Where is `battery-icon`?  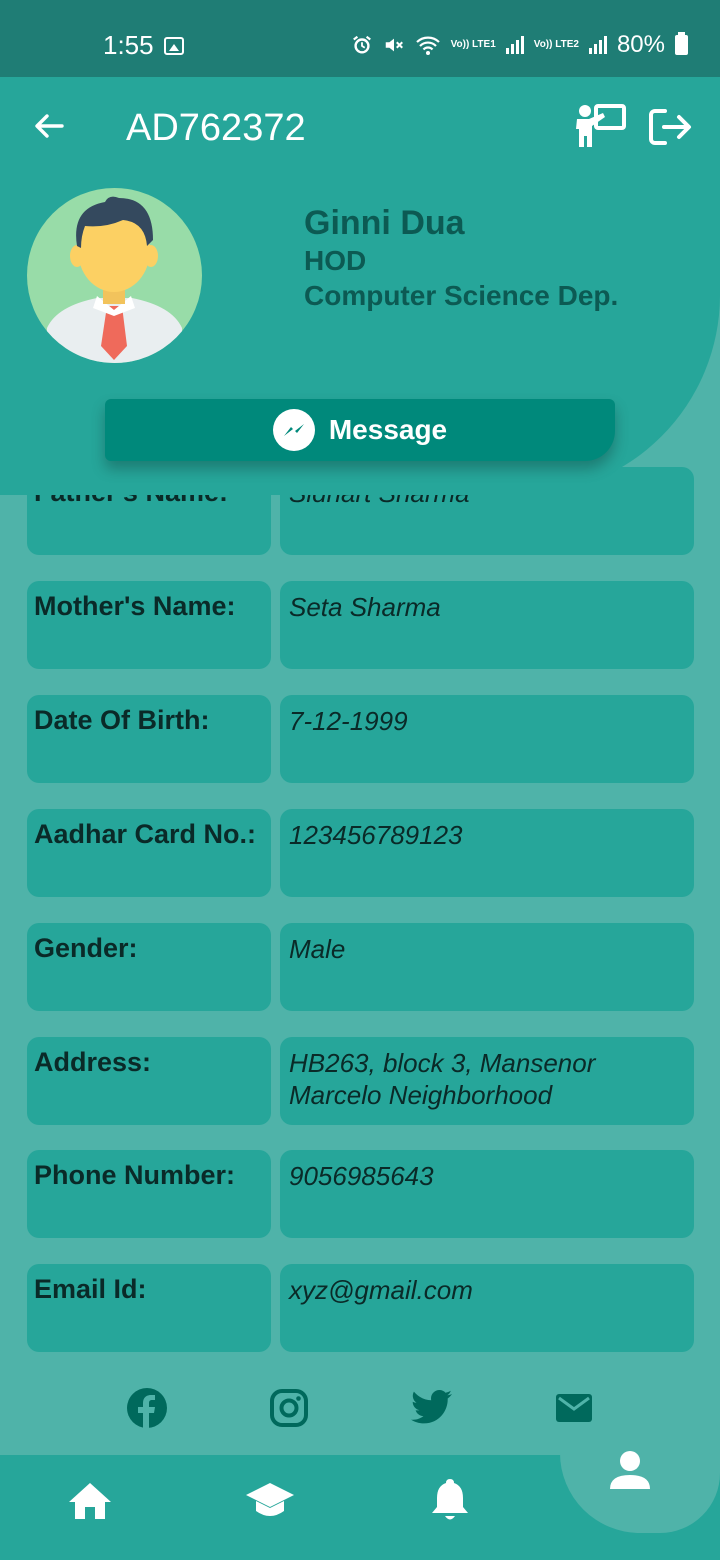
battery-icon is located at coordinates (681, 43).